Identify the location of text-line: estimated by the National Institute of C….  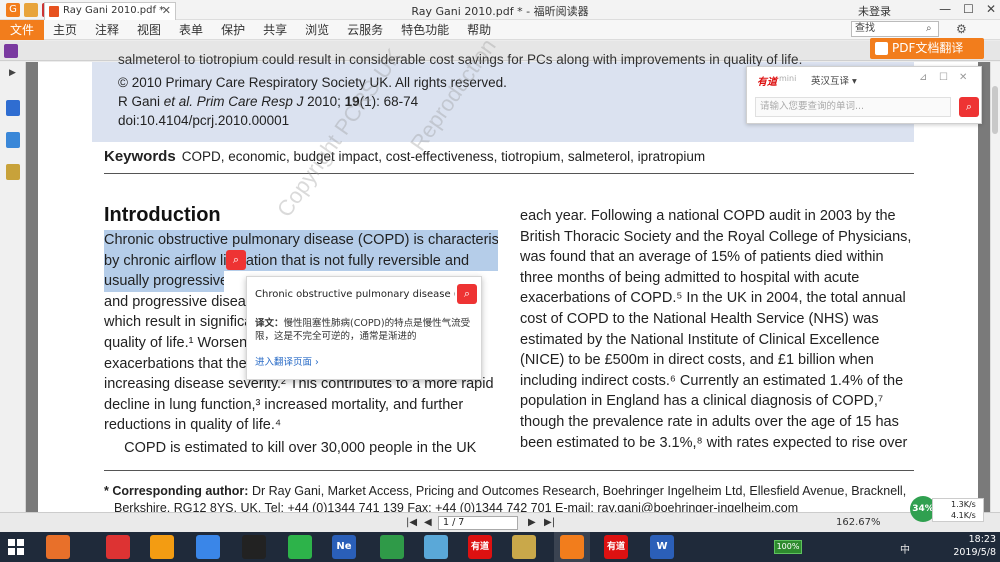
(717, 340).